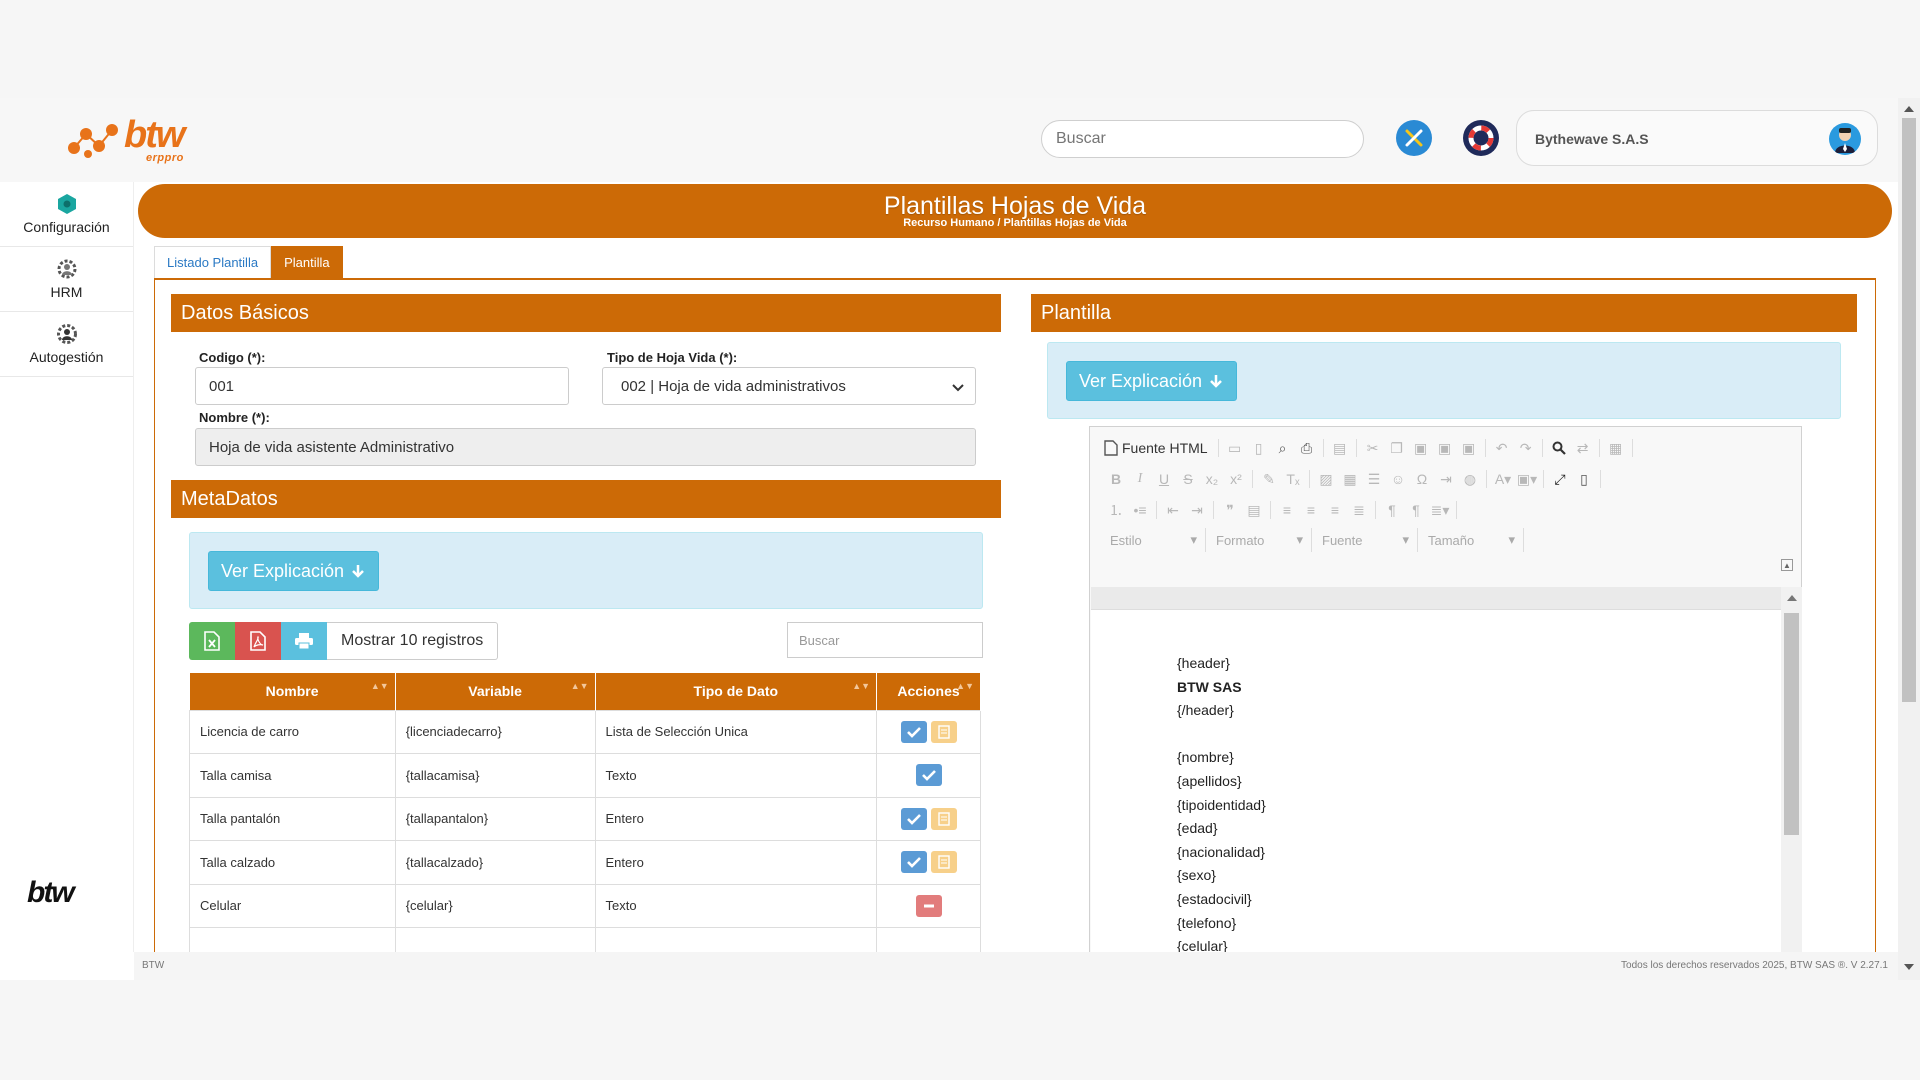 The height and width of the screenshot is (1080, 1920). What do you see at coordinates (212, 641) in the screenshot?
I see `export-excel-button` at bounding box center [212, 641].